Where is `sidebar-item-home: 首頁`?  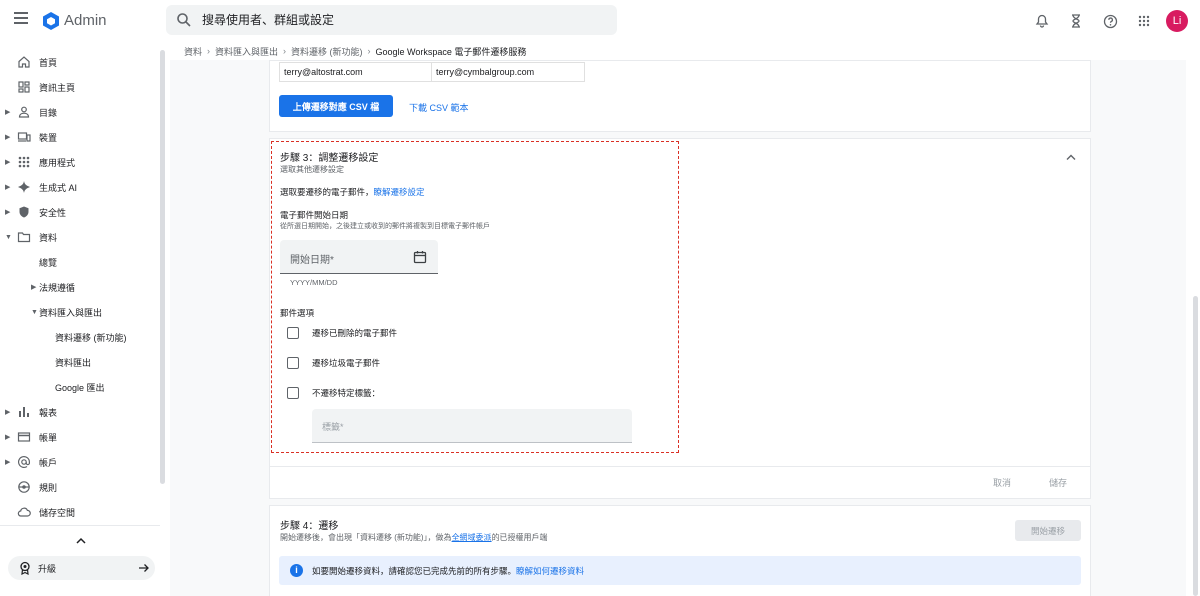
sidebar-item-home: 首頁 is located at coordinates (78, 62).